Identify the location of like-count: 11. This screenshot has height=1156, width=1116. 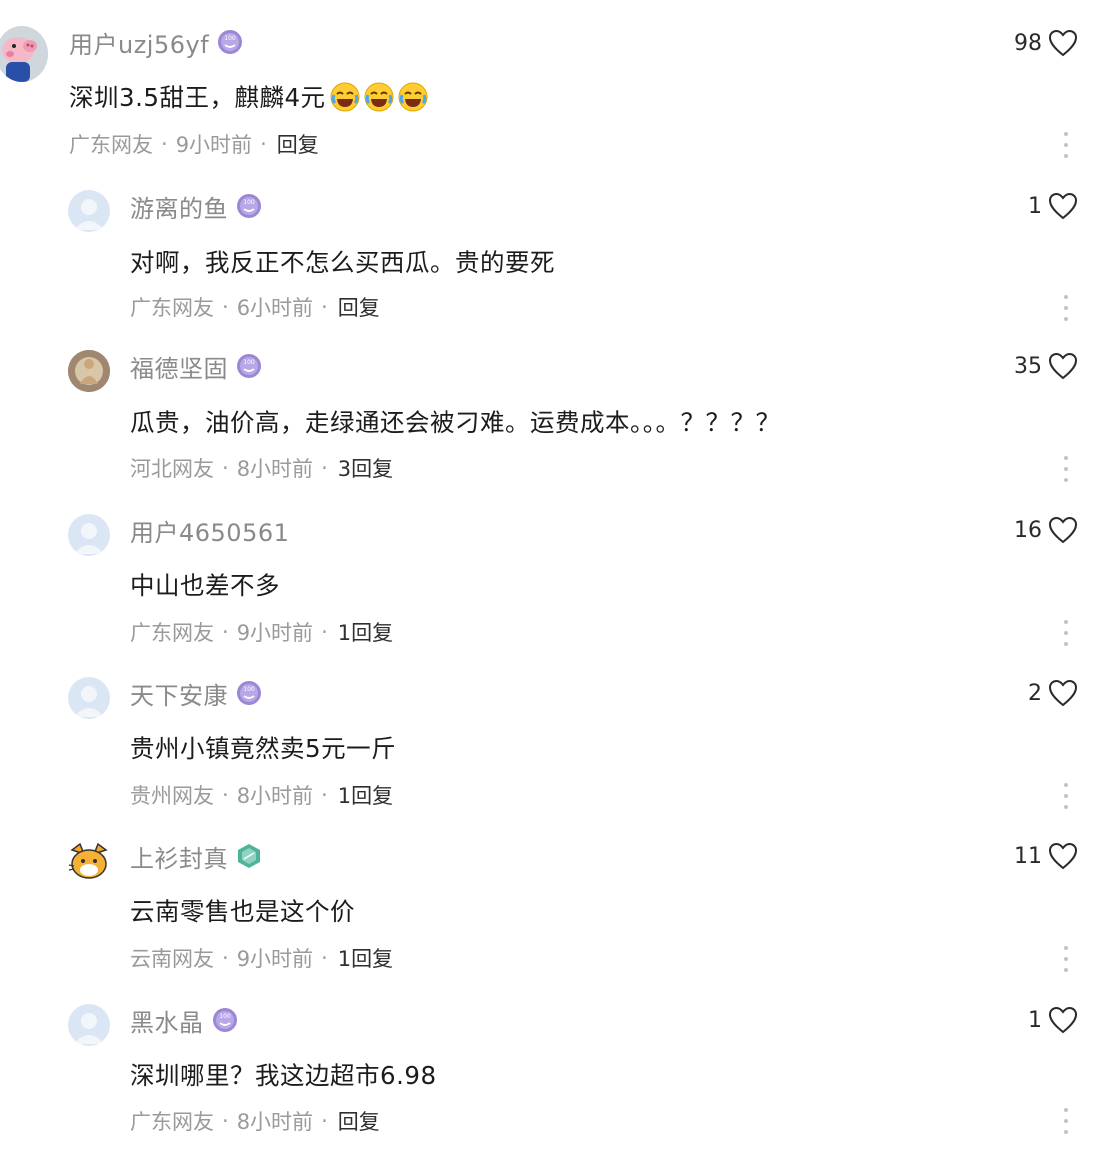
(1028, 856).